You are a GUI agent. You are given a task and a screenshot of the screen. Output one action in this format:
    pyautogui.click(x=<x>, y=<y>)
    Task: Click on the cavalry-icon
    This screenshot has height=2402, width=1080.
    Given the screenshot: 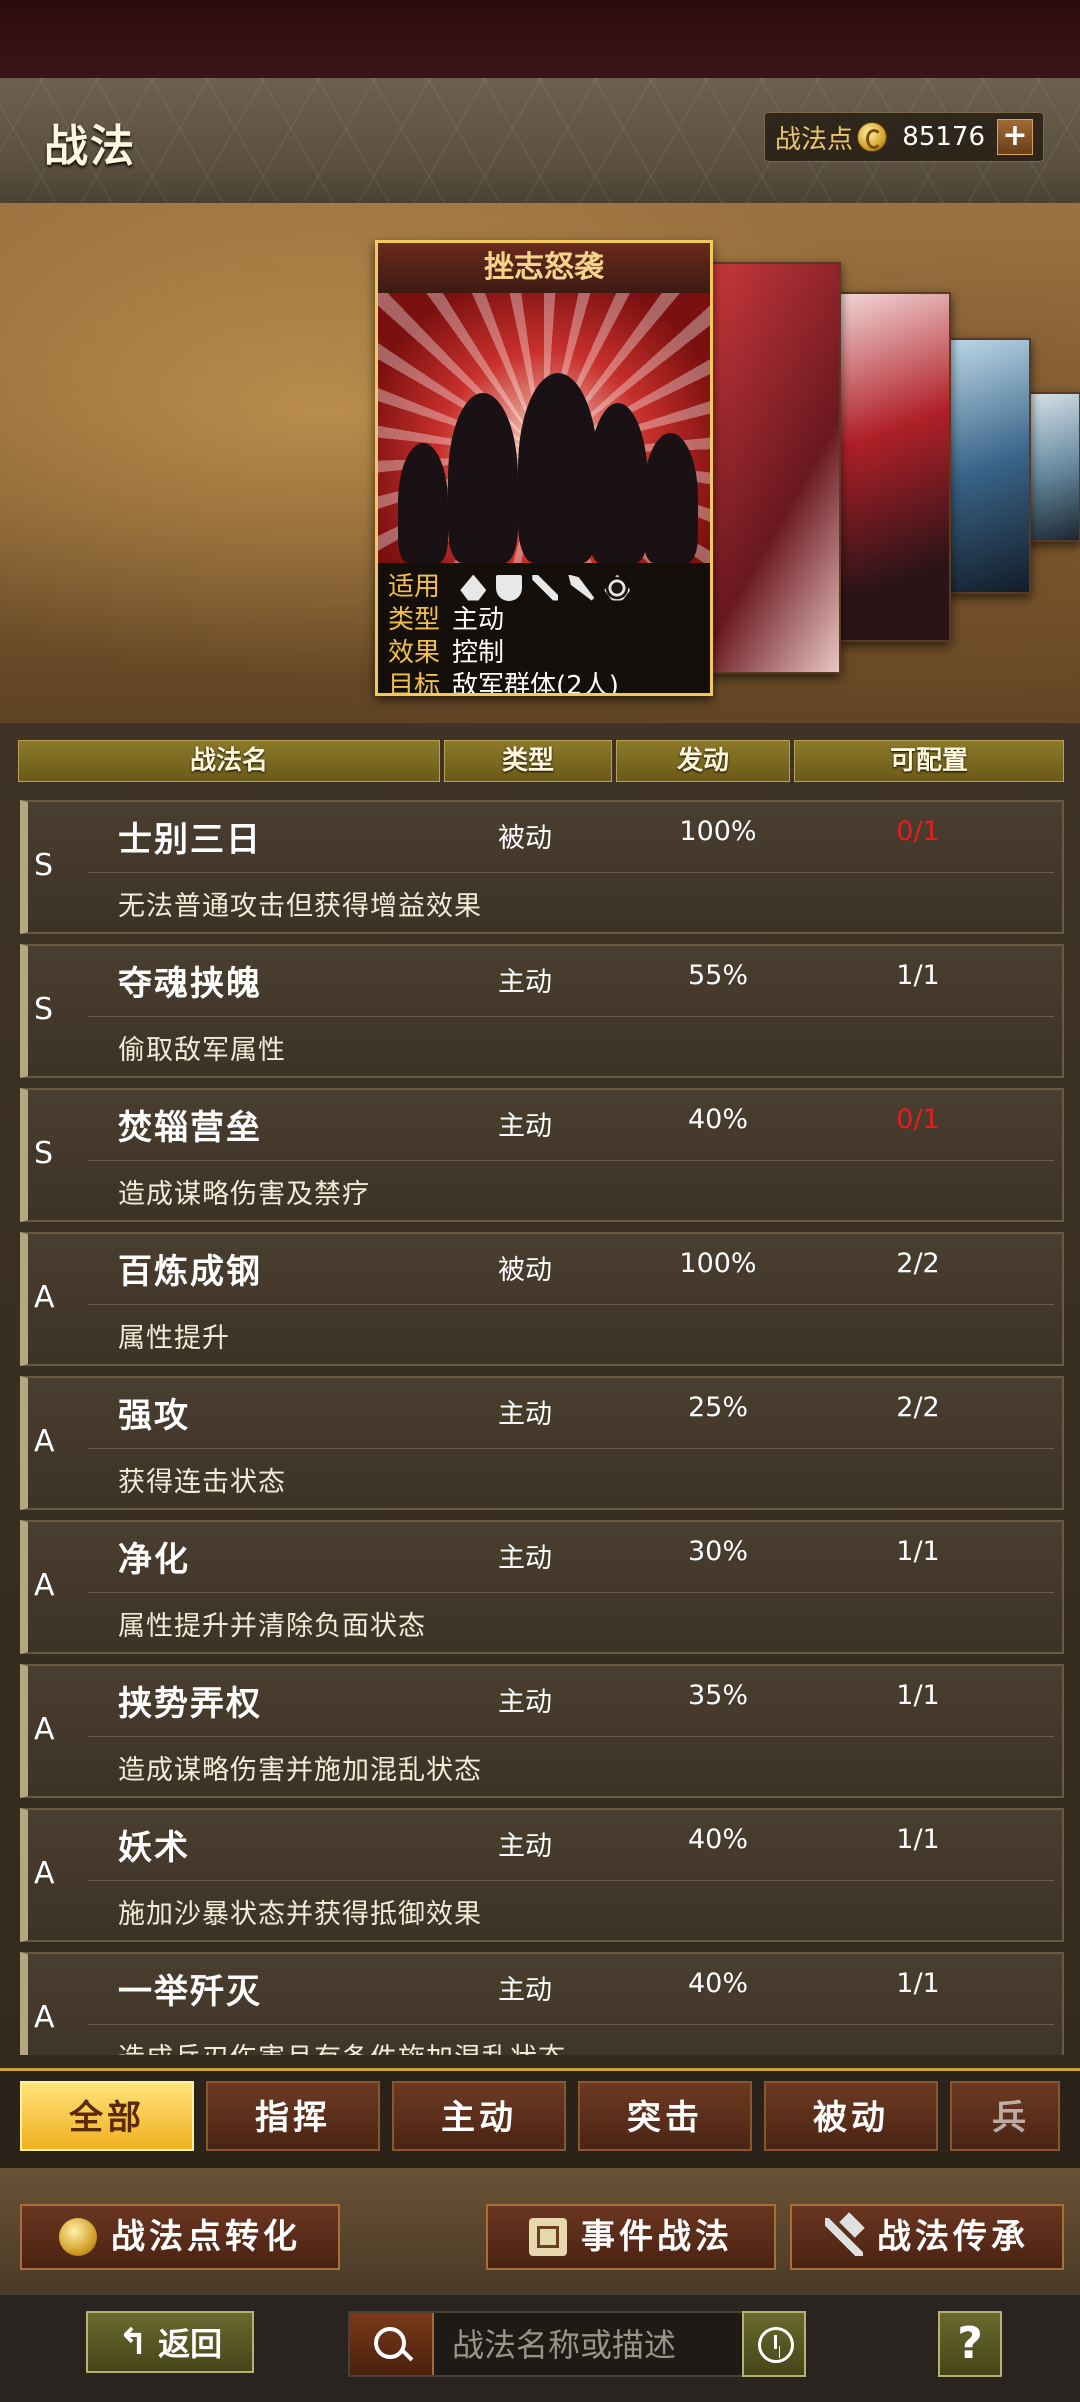 What is the action you would take?
    pyautogui.click(x=473, y=587)
    